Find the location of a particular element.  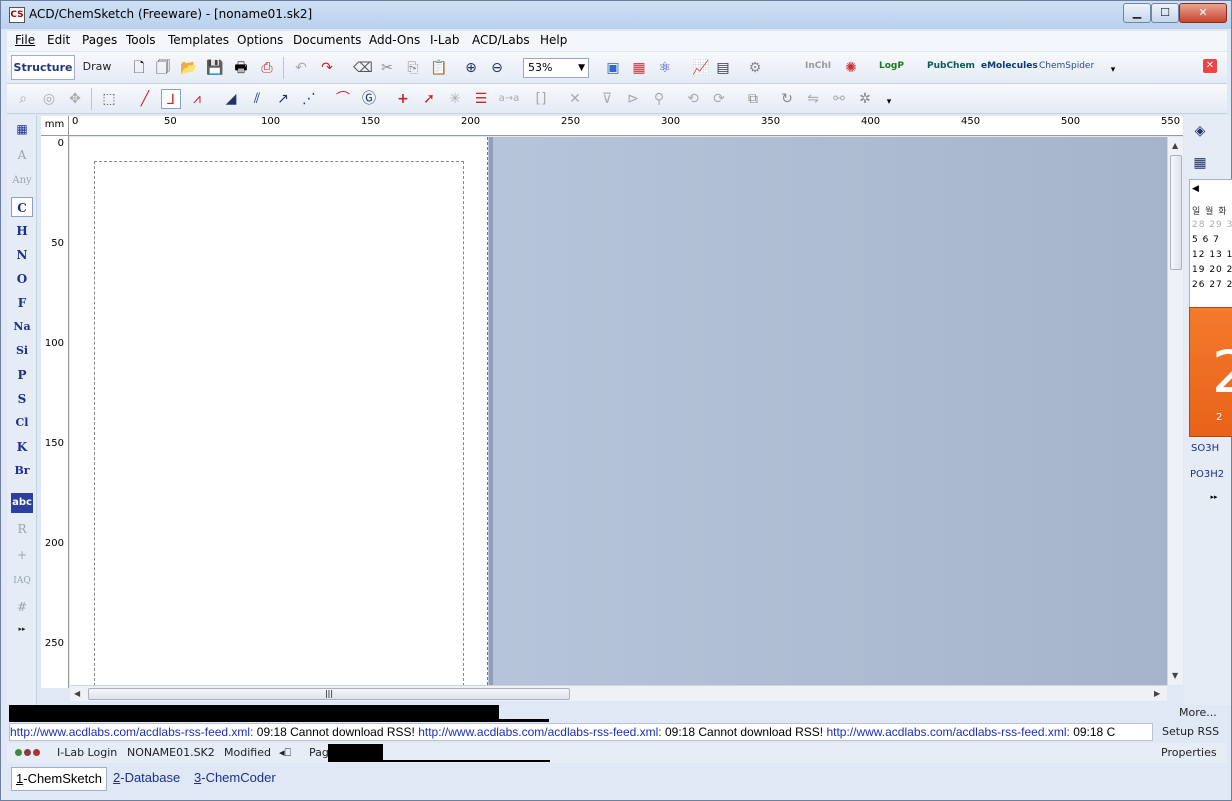

pubchem-button: PubChem is located at coordinates (951, 66).